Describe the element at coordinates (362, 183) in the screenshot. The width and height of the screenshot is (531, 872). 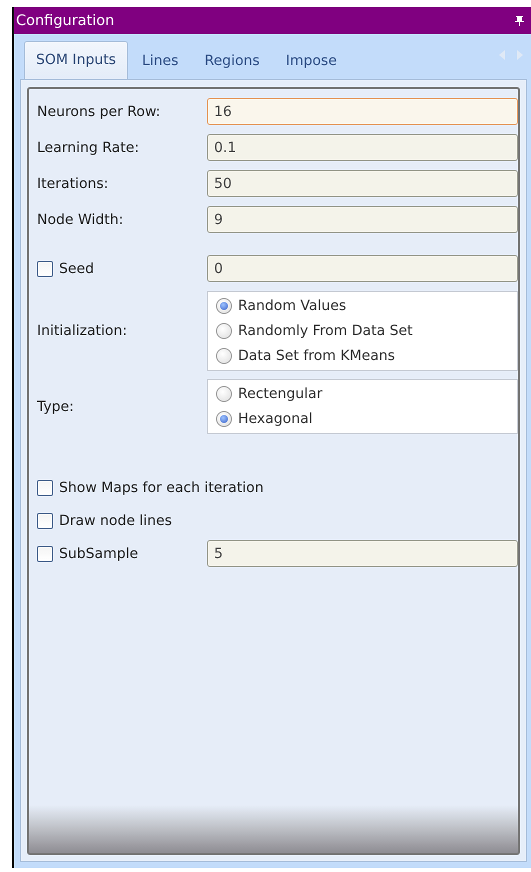
I see `text-field: 50` at that location.